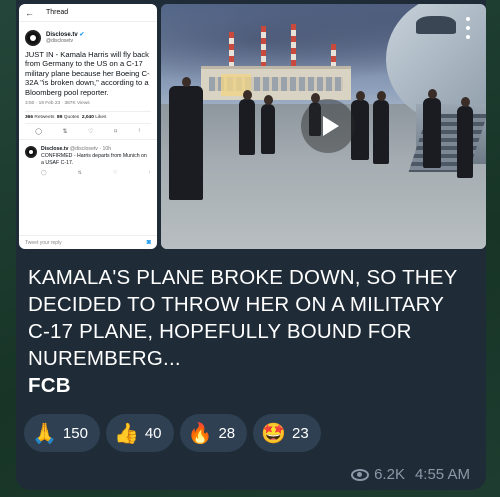 This screenshot has width=500, height=497. Describe the element at coordinates (293, 48) in the screenshot. I see `chimney` at that location.